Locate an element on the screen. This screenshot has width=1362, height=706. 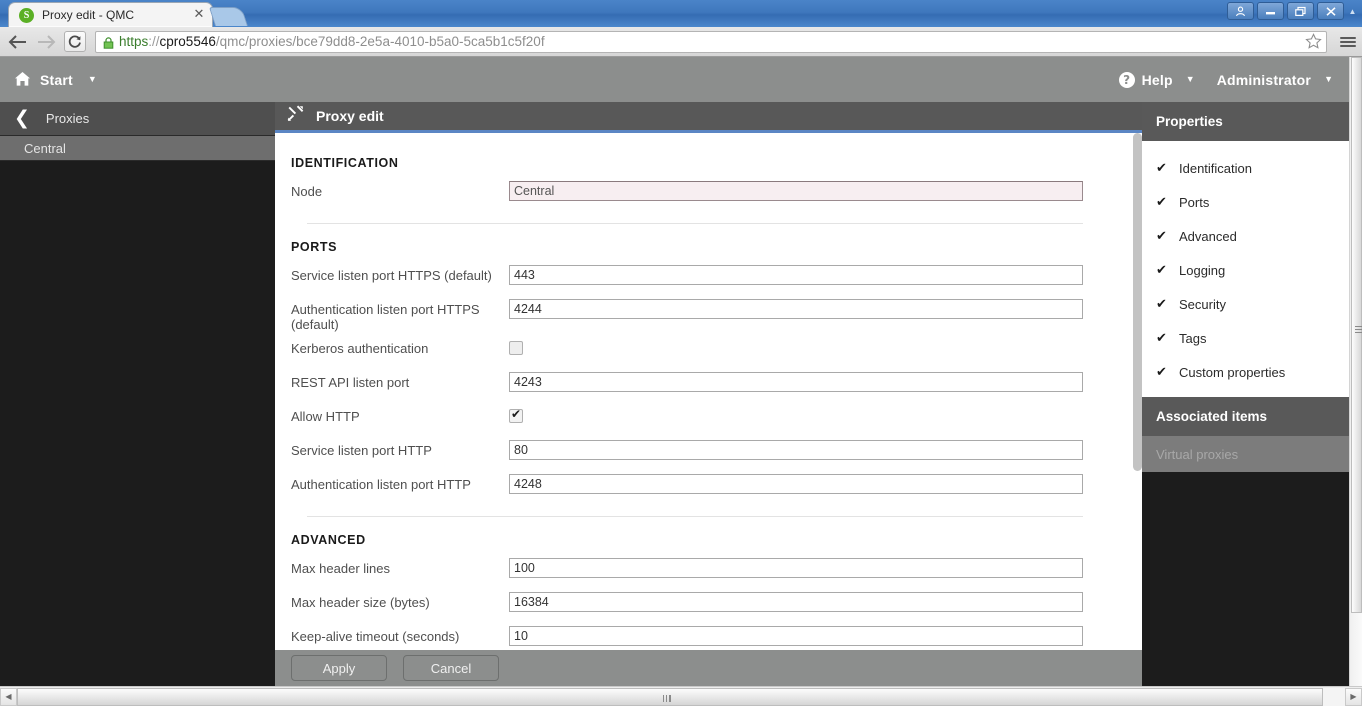
window-close-button is located at coordinates (1330, 11).